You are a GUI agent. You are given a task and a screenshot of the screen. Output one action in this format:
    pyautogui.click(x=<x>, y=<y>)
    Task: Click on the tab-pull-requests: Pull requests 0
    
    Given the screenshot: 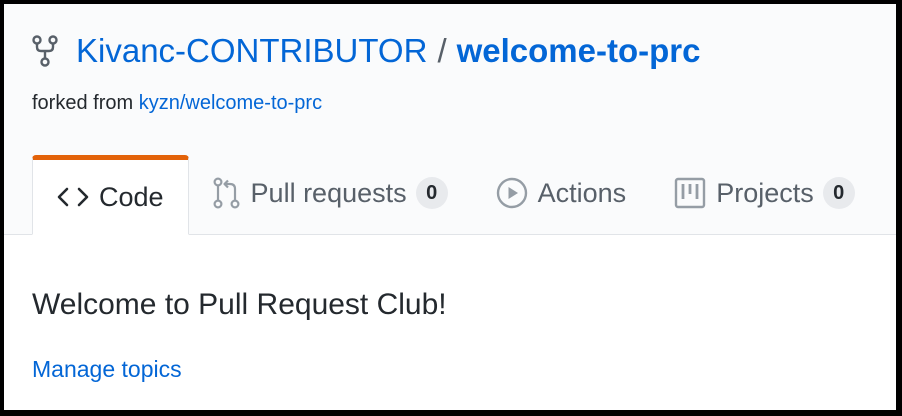 What is the action you would take?
    pyautogui.click(x=330, y=193)
    